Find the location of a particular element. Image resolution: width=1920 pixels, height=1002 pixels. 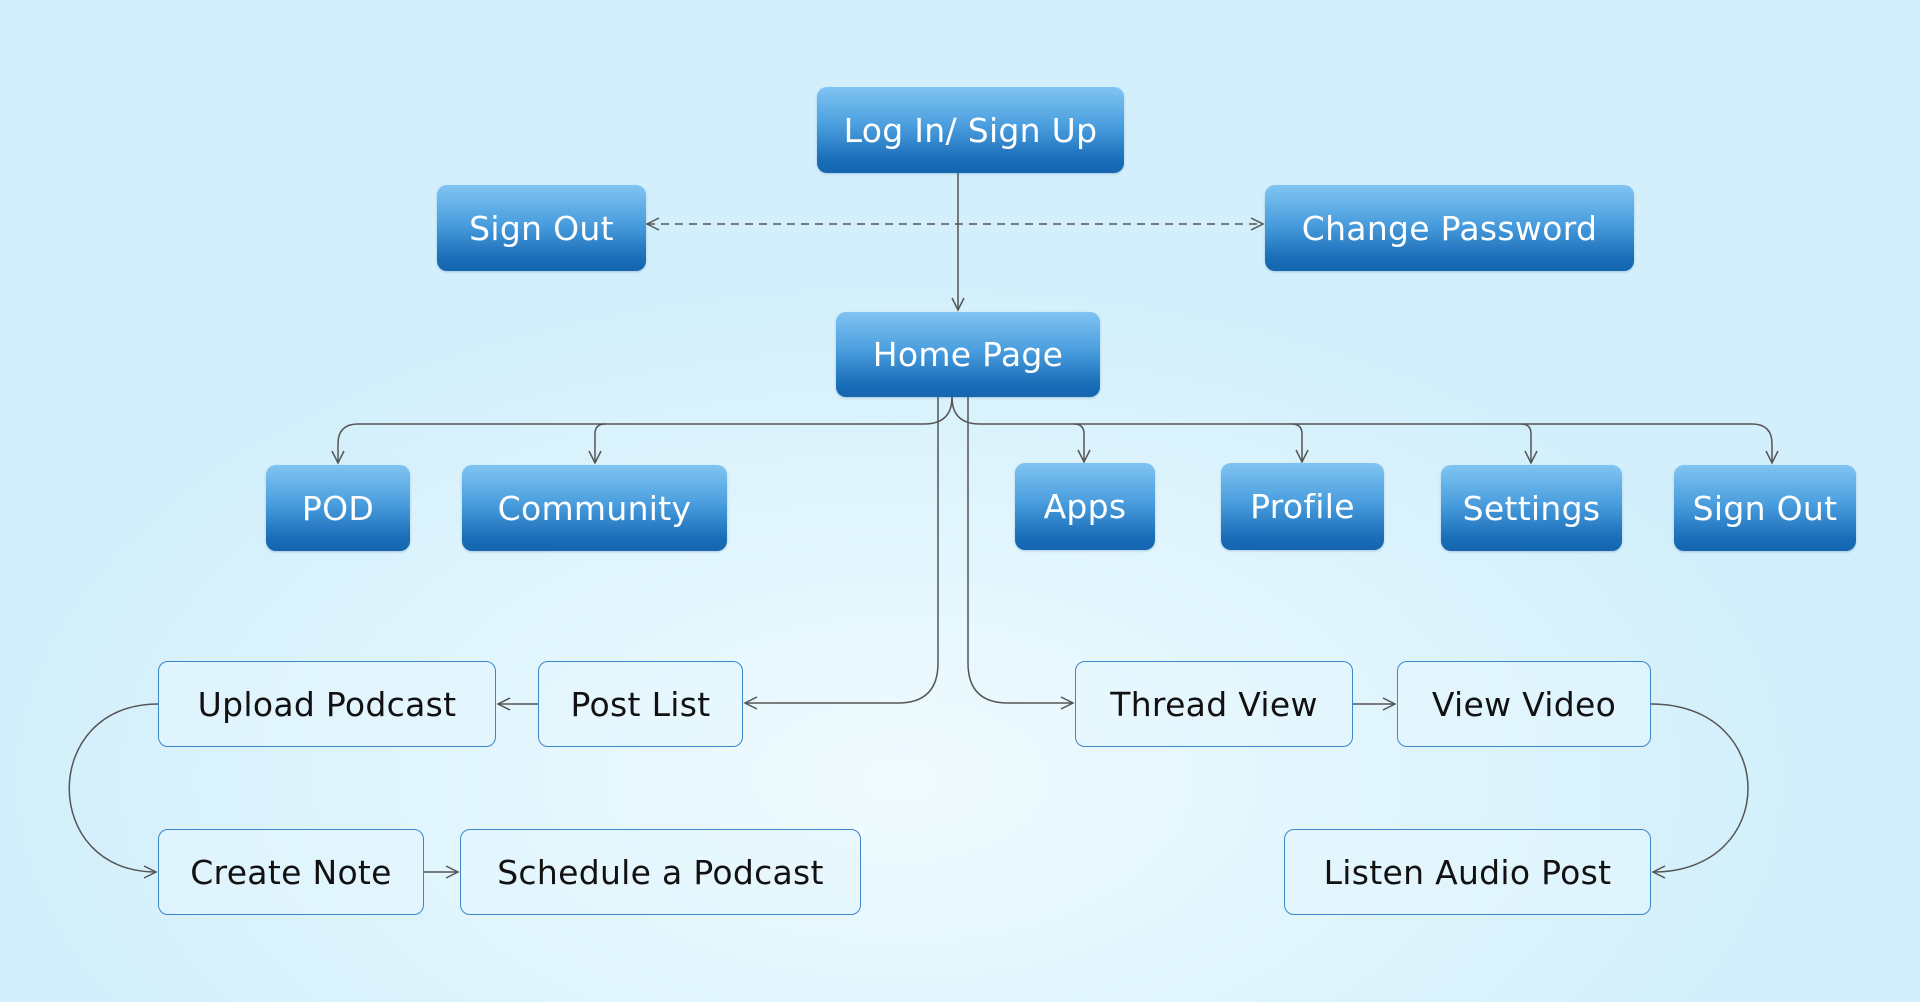

node-change-password: Change Password is located at coordinates (1449, 228).